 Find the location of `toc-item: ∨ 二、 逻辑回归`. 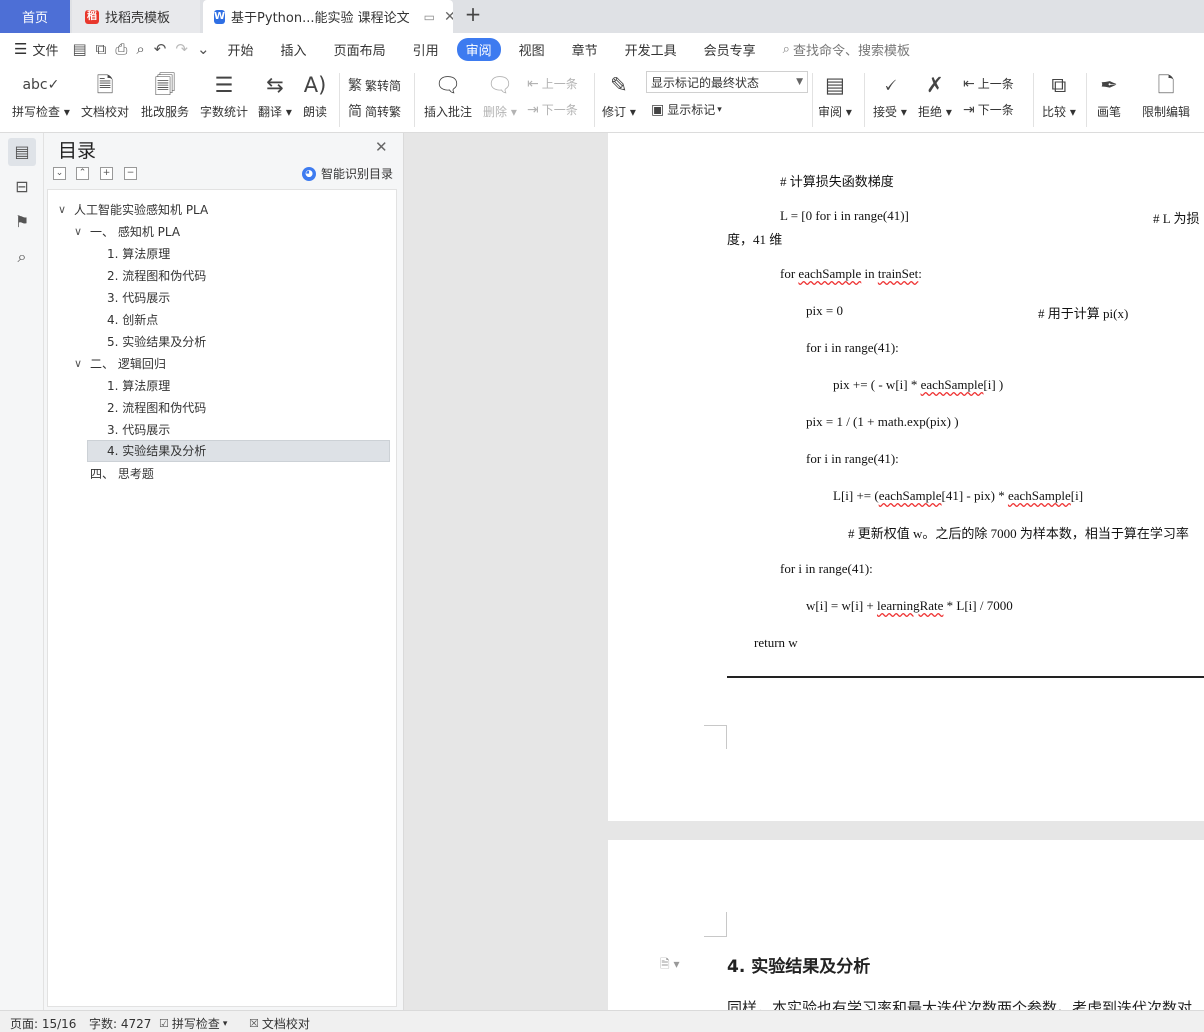

toc-item: ∨ 二、 逻辑回归 is located at coordinates (120, 364).